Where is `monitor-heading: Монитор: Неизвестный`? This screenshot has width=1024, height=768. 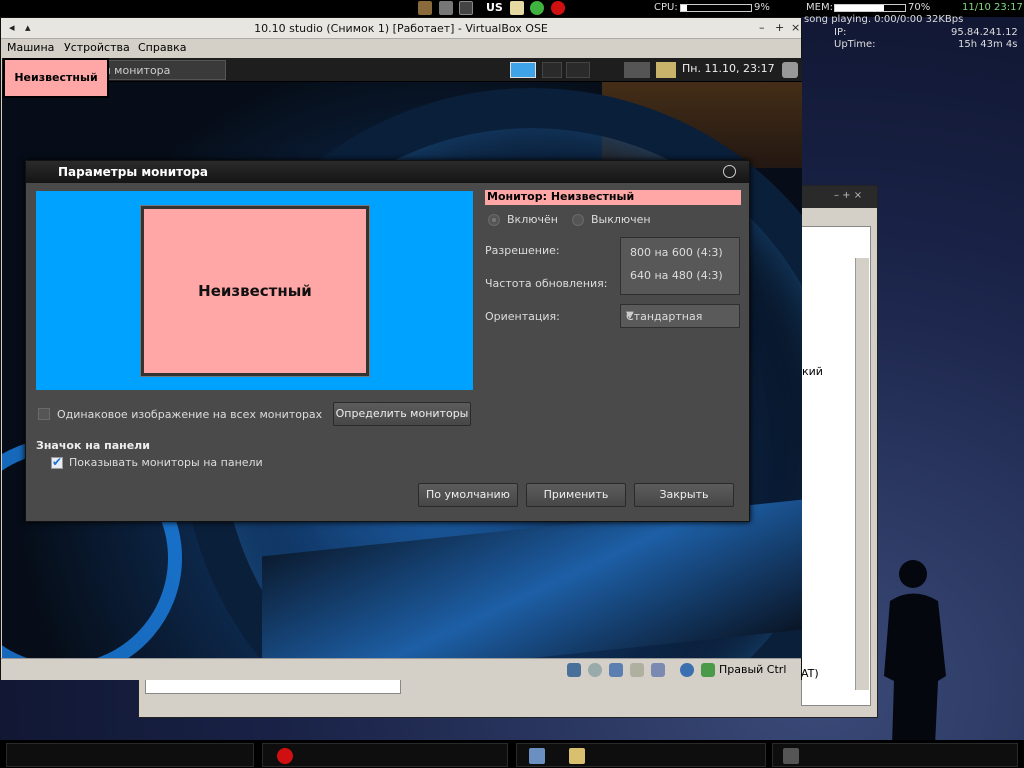 monitor-heading: Монитор: Неизвестный is located at coordinates (613, 197).